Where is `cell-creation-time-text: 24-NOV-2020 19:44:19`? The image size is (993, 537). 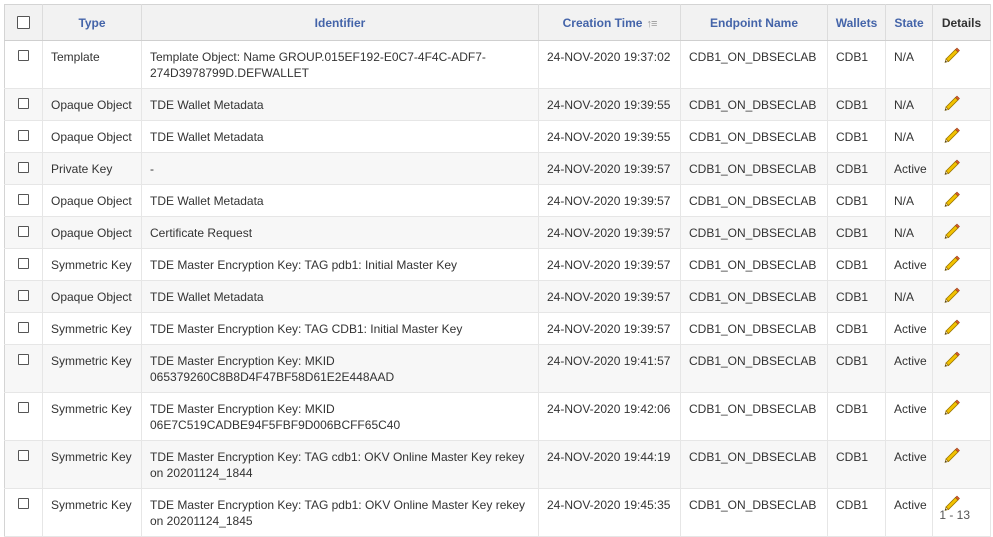 cell-creation-time-text: 24-NOV-2020 19:44:19 is located at coordinates (609, 457).